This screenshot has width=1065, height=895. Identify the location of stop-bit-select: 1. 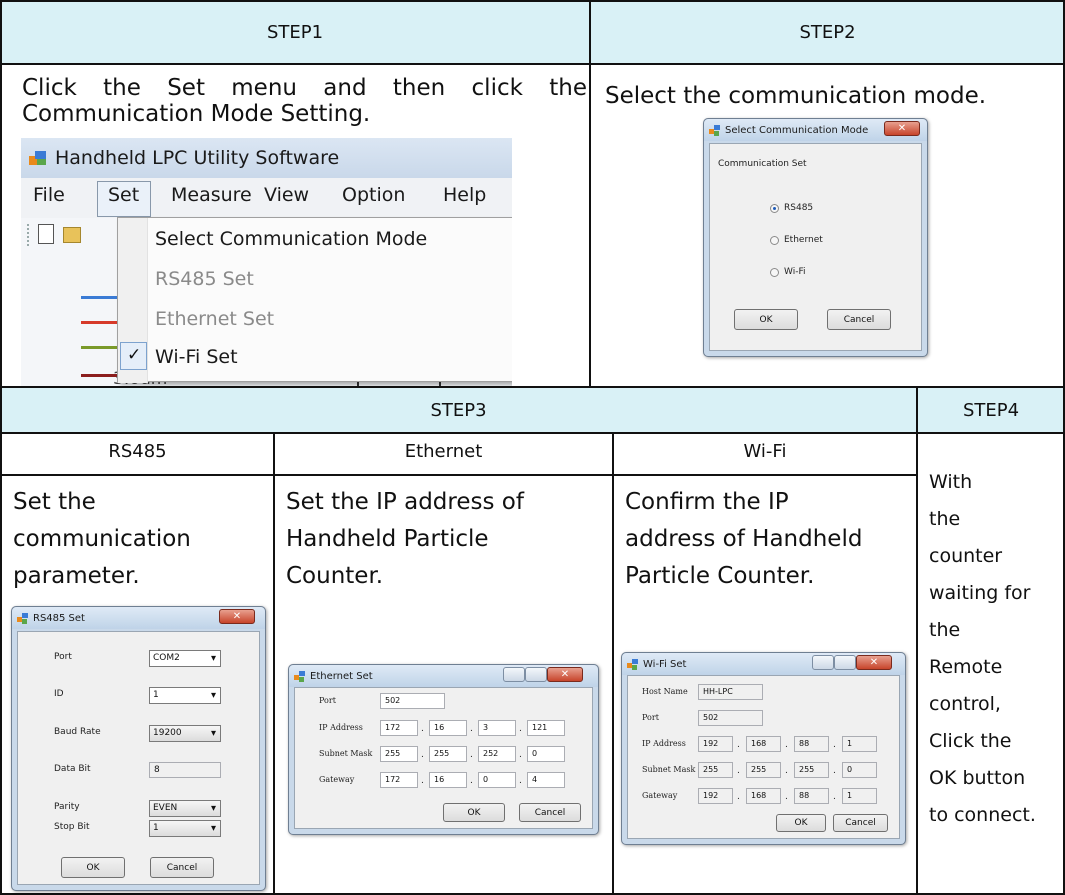
(185, 828).